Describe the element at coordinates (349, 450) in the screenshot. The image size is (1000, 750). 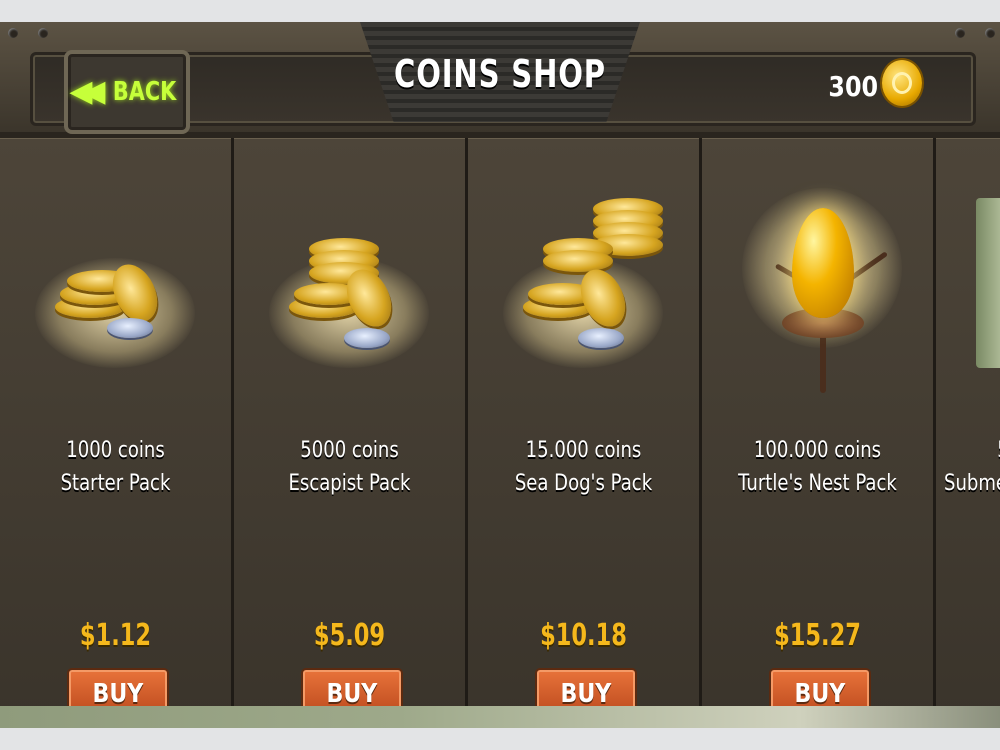
I see `pack-coins-label: 5000 coins` at that location.